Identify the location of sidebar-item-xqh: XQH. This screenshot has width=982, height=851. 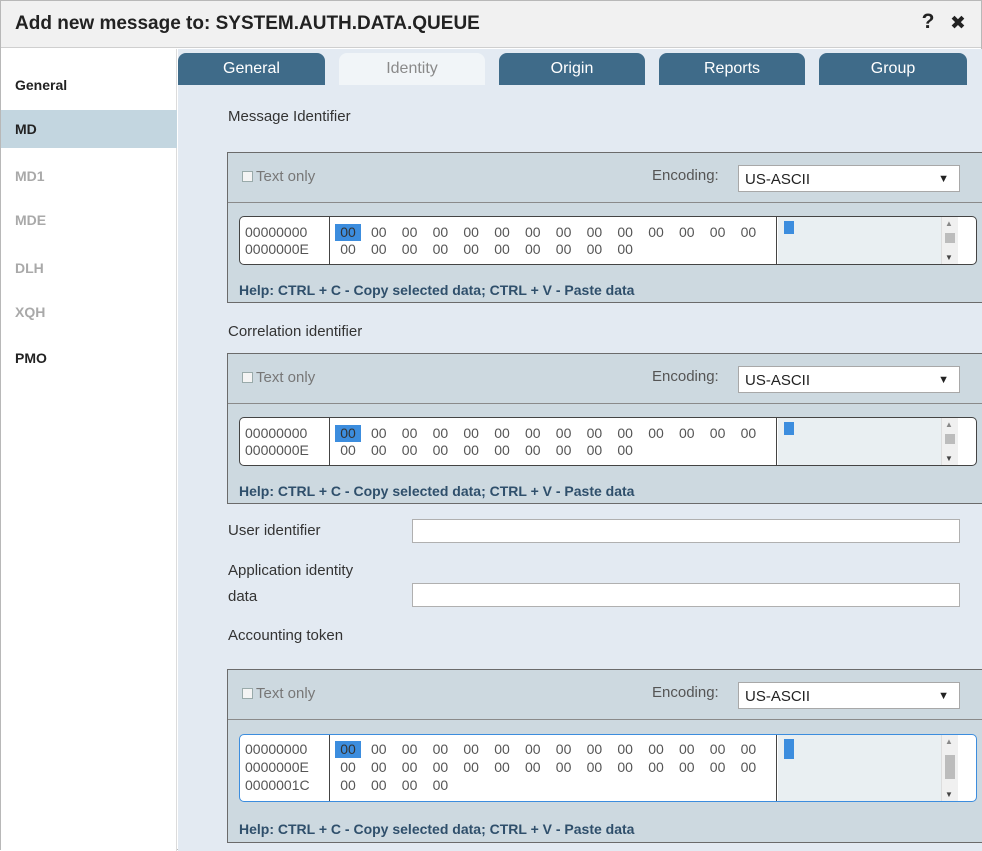
(89, 312).